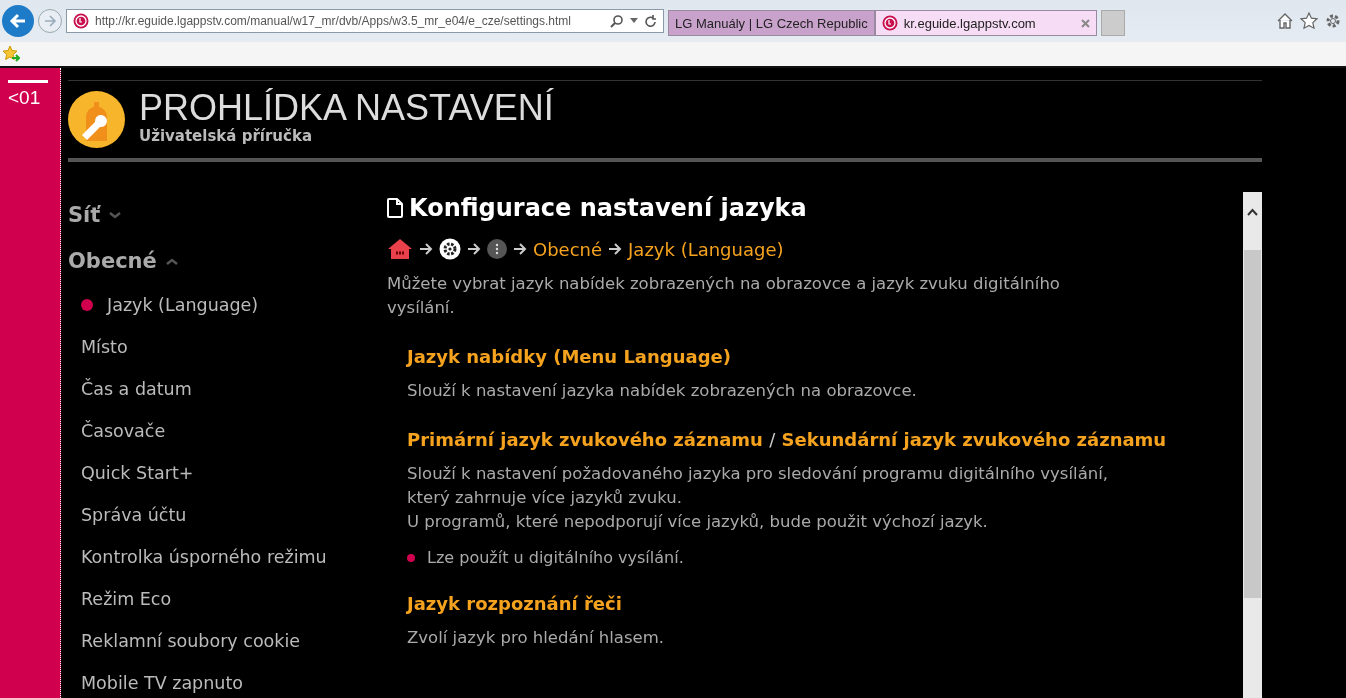  I want to click on sidebar-item: Quick Start+, so click(137, 473).